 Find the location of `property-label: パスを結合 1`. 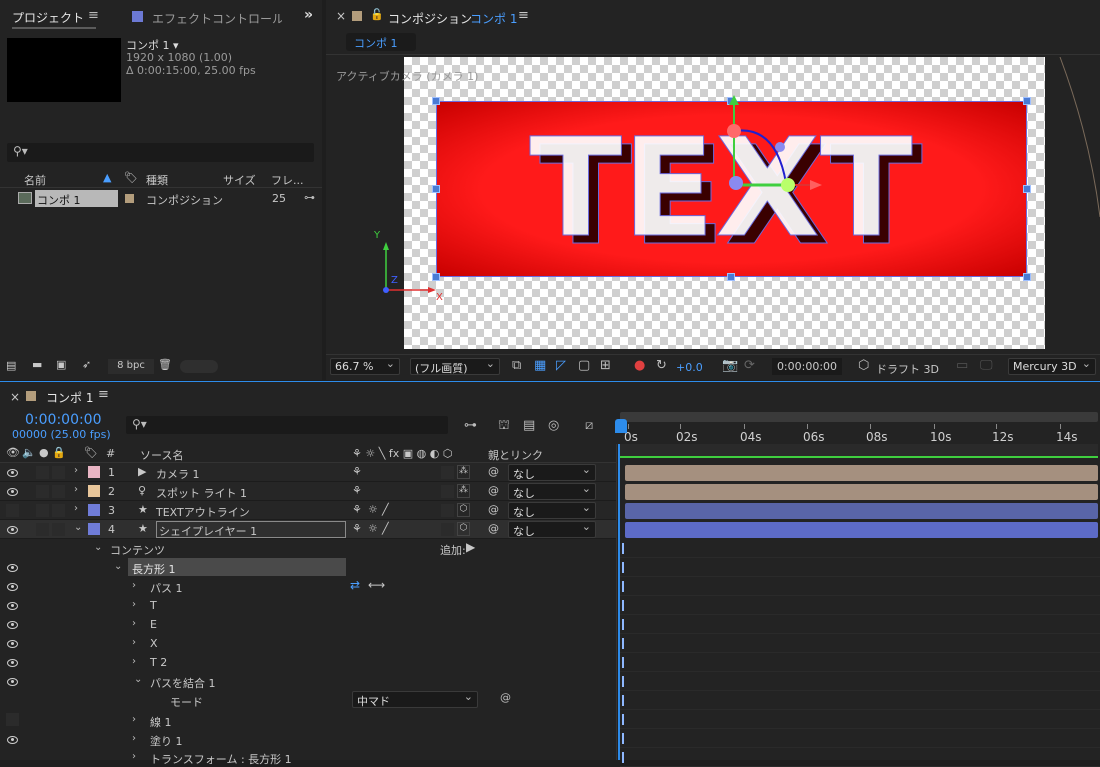

property-label: パスを結合 1 is located at coordinates (183, 683).